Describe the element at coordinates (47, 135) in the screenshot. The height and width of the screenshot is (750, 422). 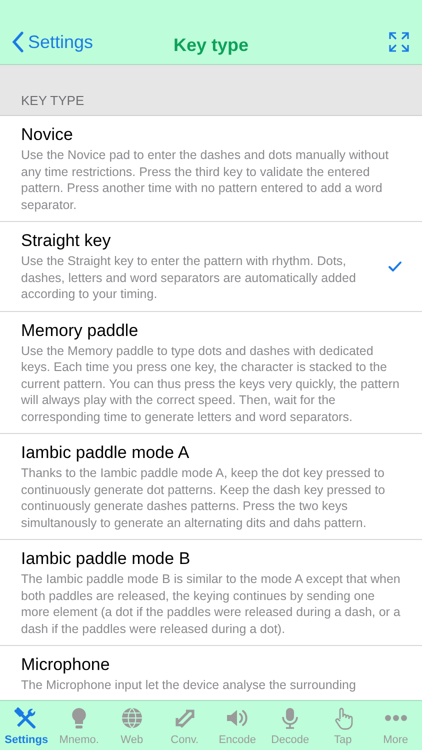
I see `option-title: Novice` at that location.